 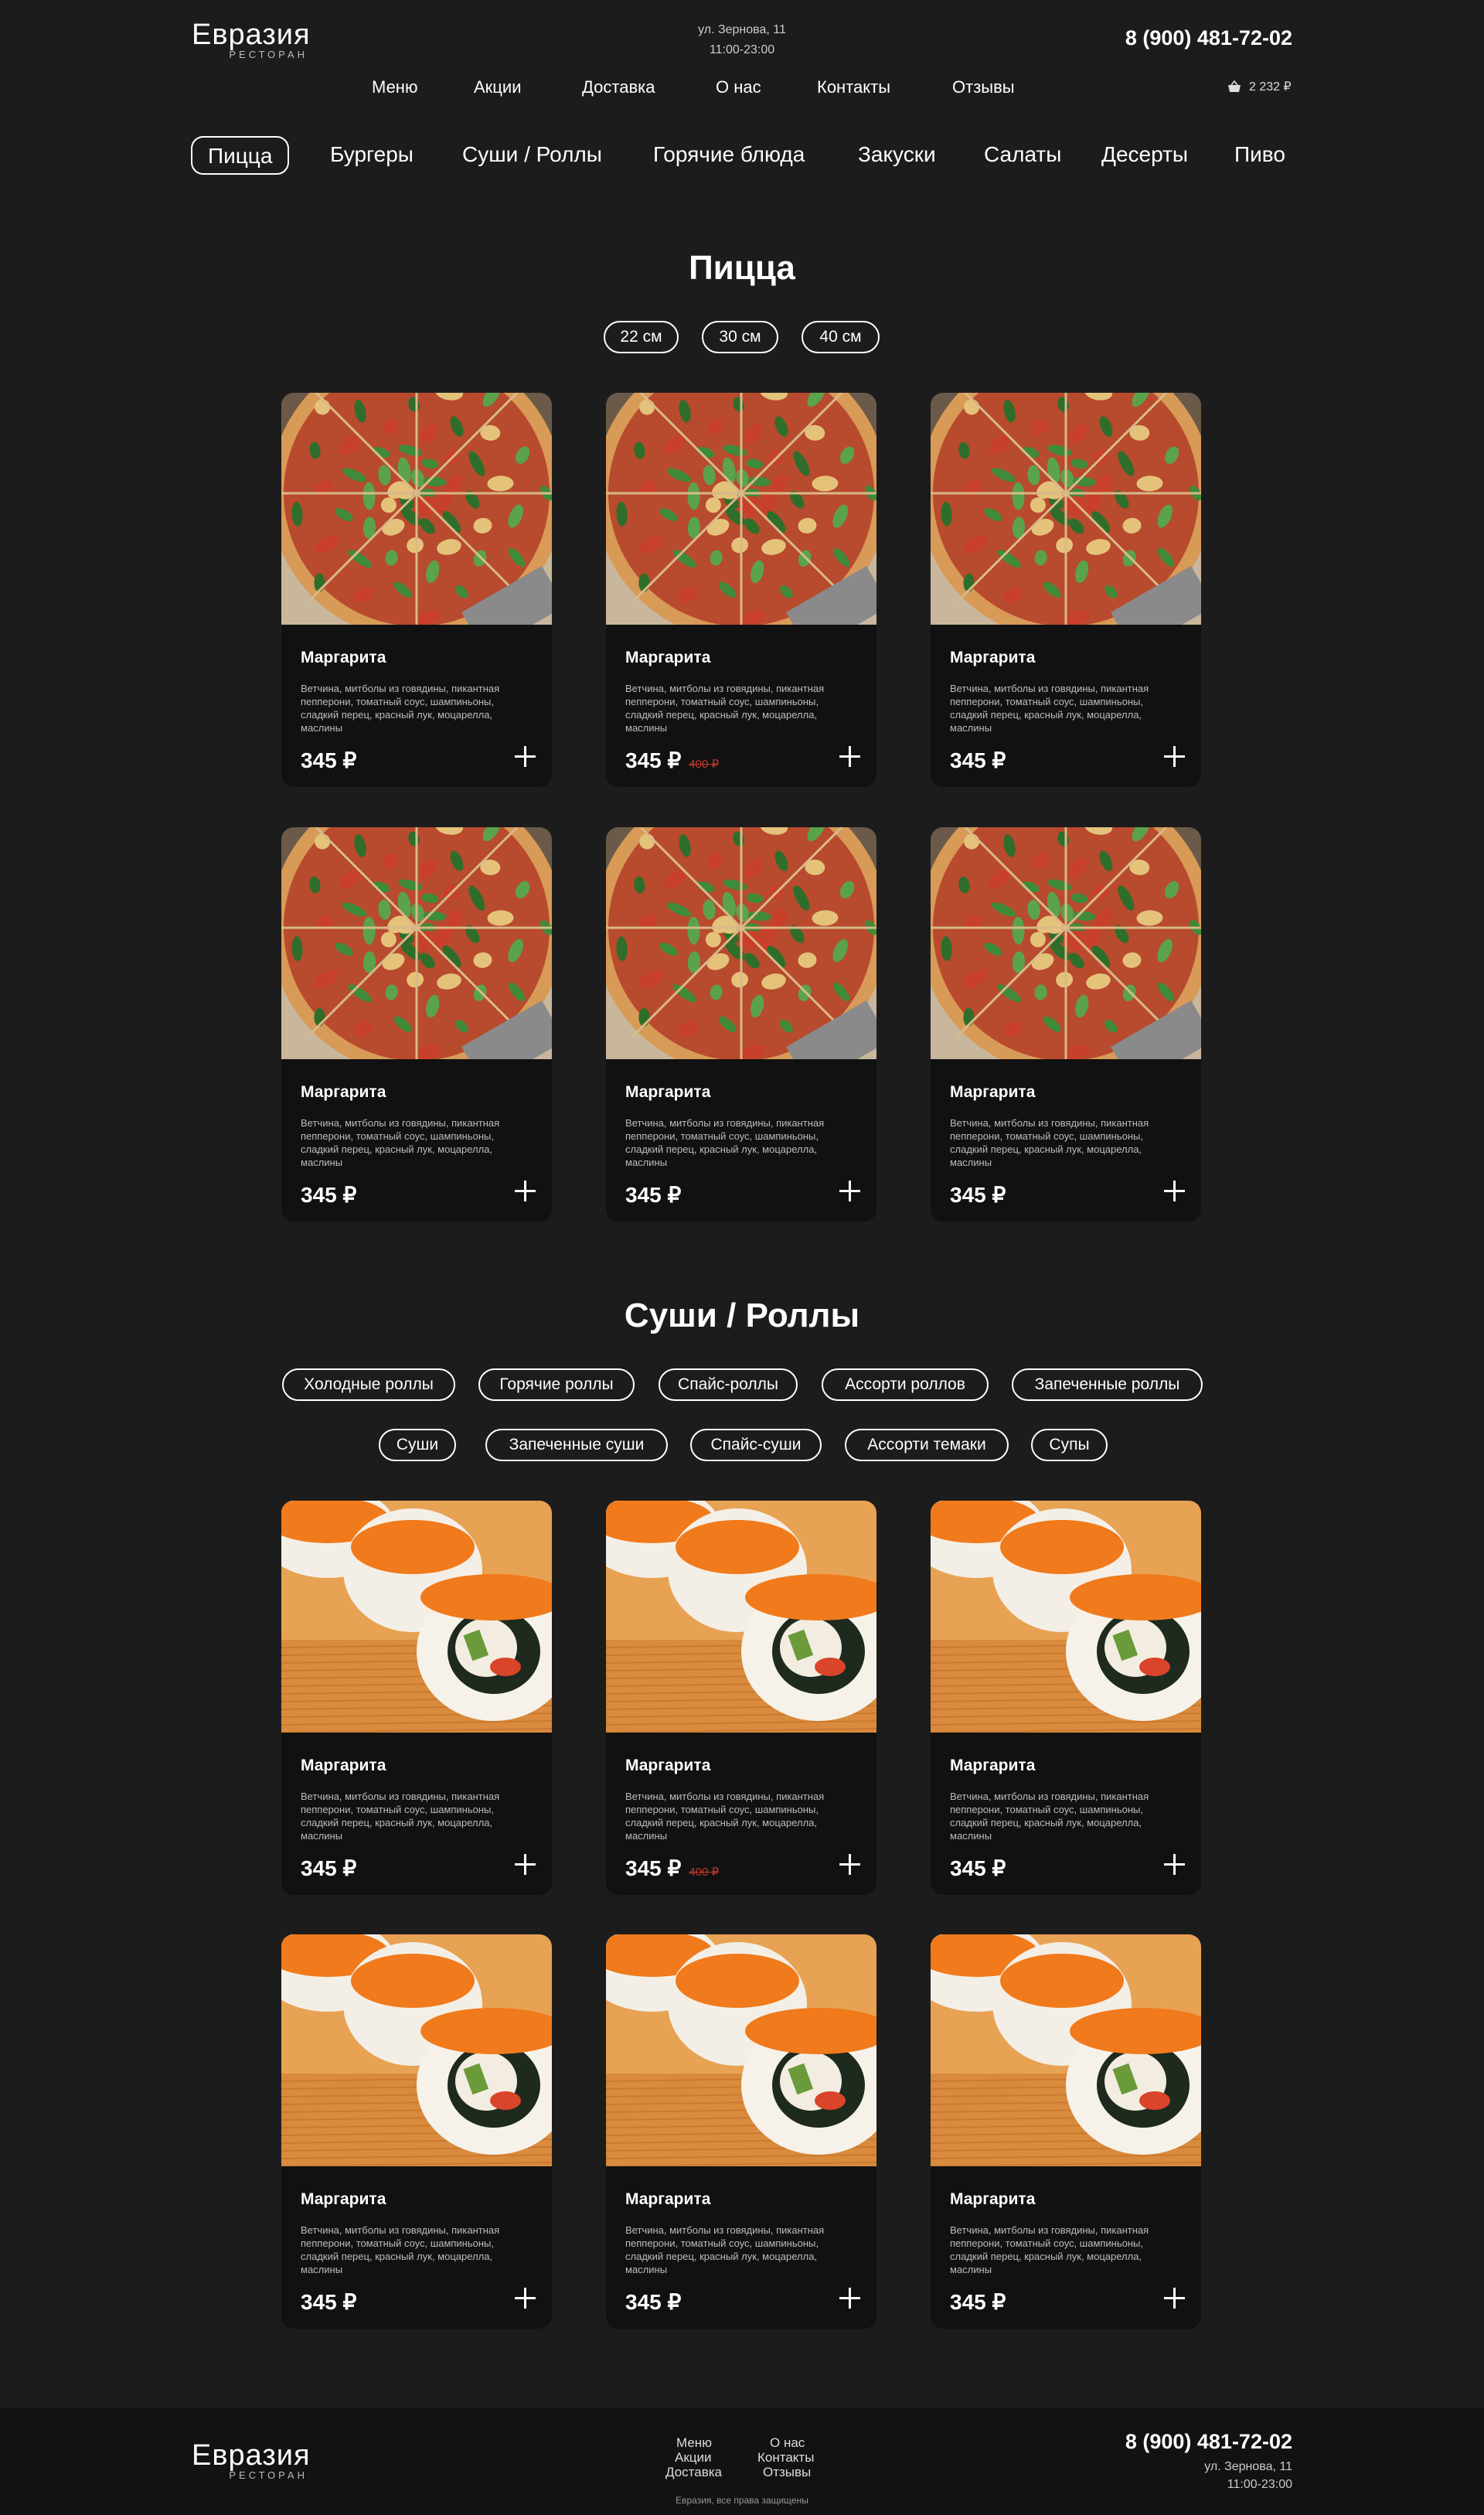 I want to click on cart-button: 2 232 ₽, so click(x=1259, y=86).